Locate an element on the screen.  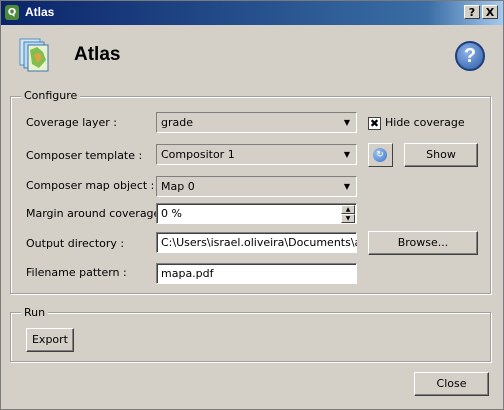
composer-map-object-label: Composer map object : is located at coordinates (90, 185).